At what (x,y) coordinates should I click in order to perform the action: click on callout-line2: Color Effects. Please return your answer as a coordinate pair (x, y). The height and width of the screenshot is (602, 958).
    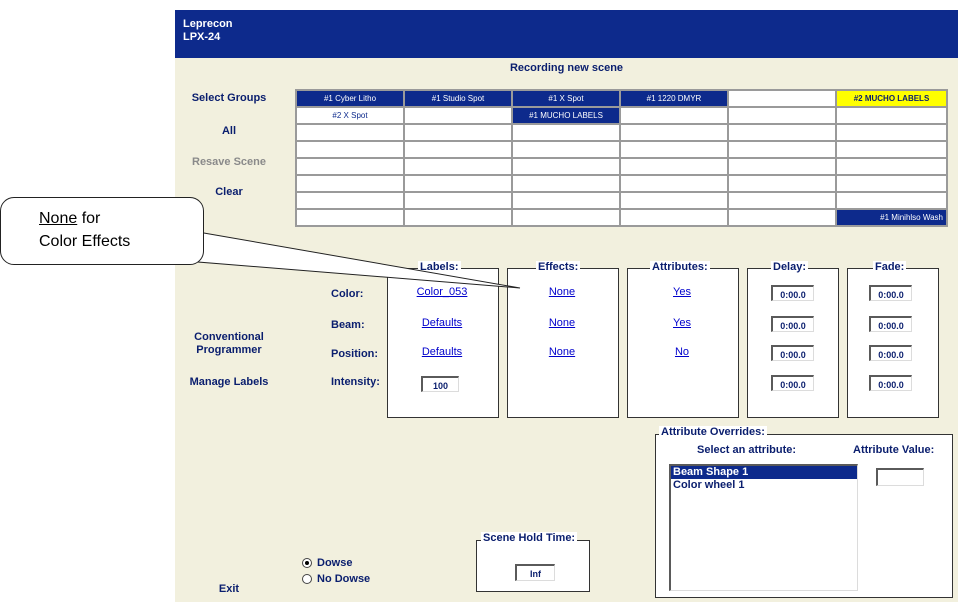
    Looking at the image, I should click on (85, 241).